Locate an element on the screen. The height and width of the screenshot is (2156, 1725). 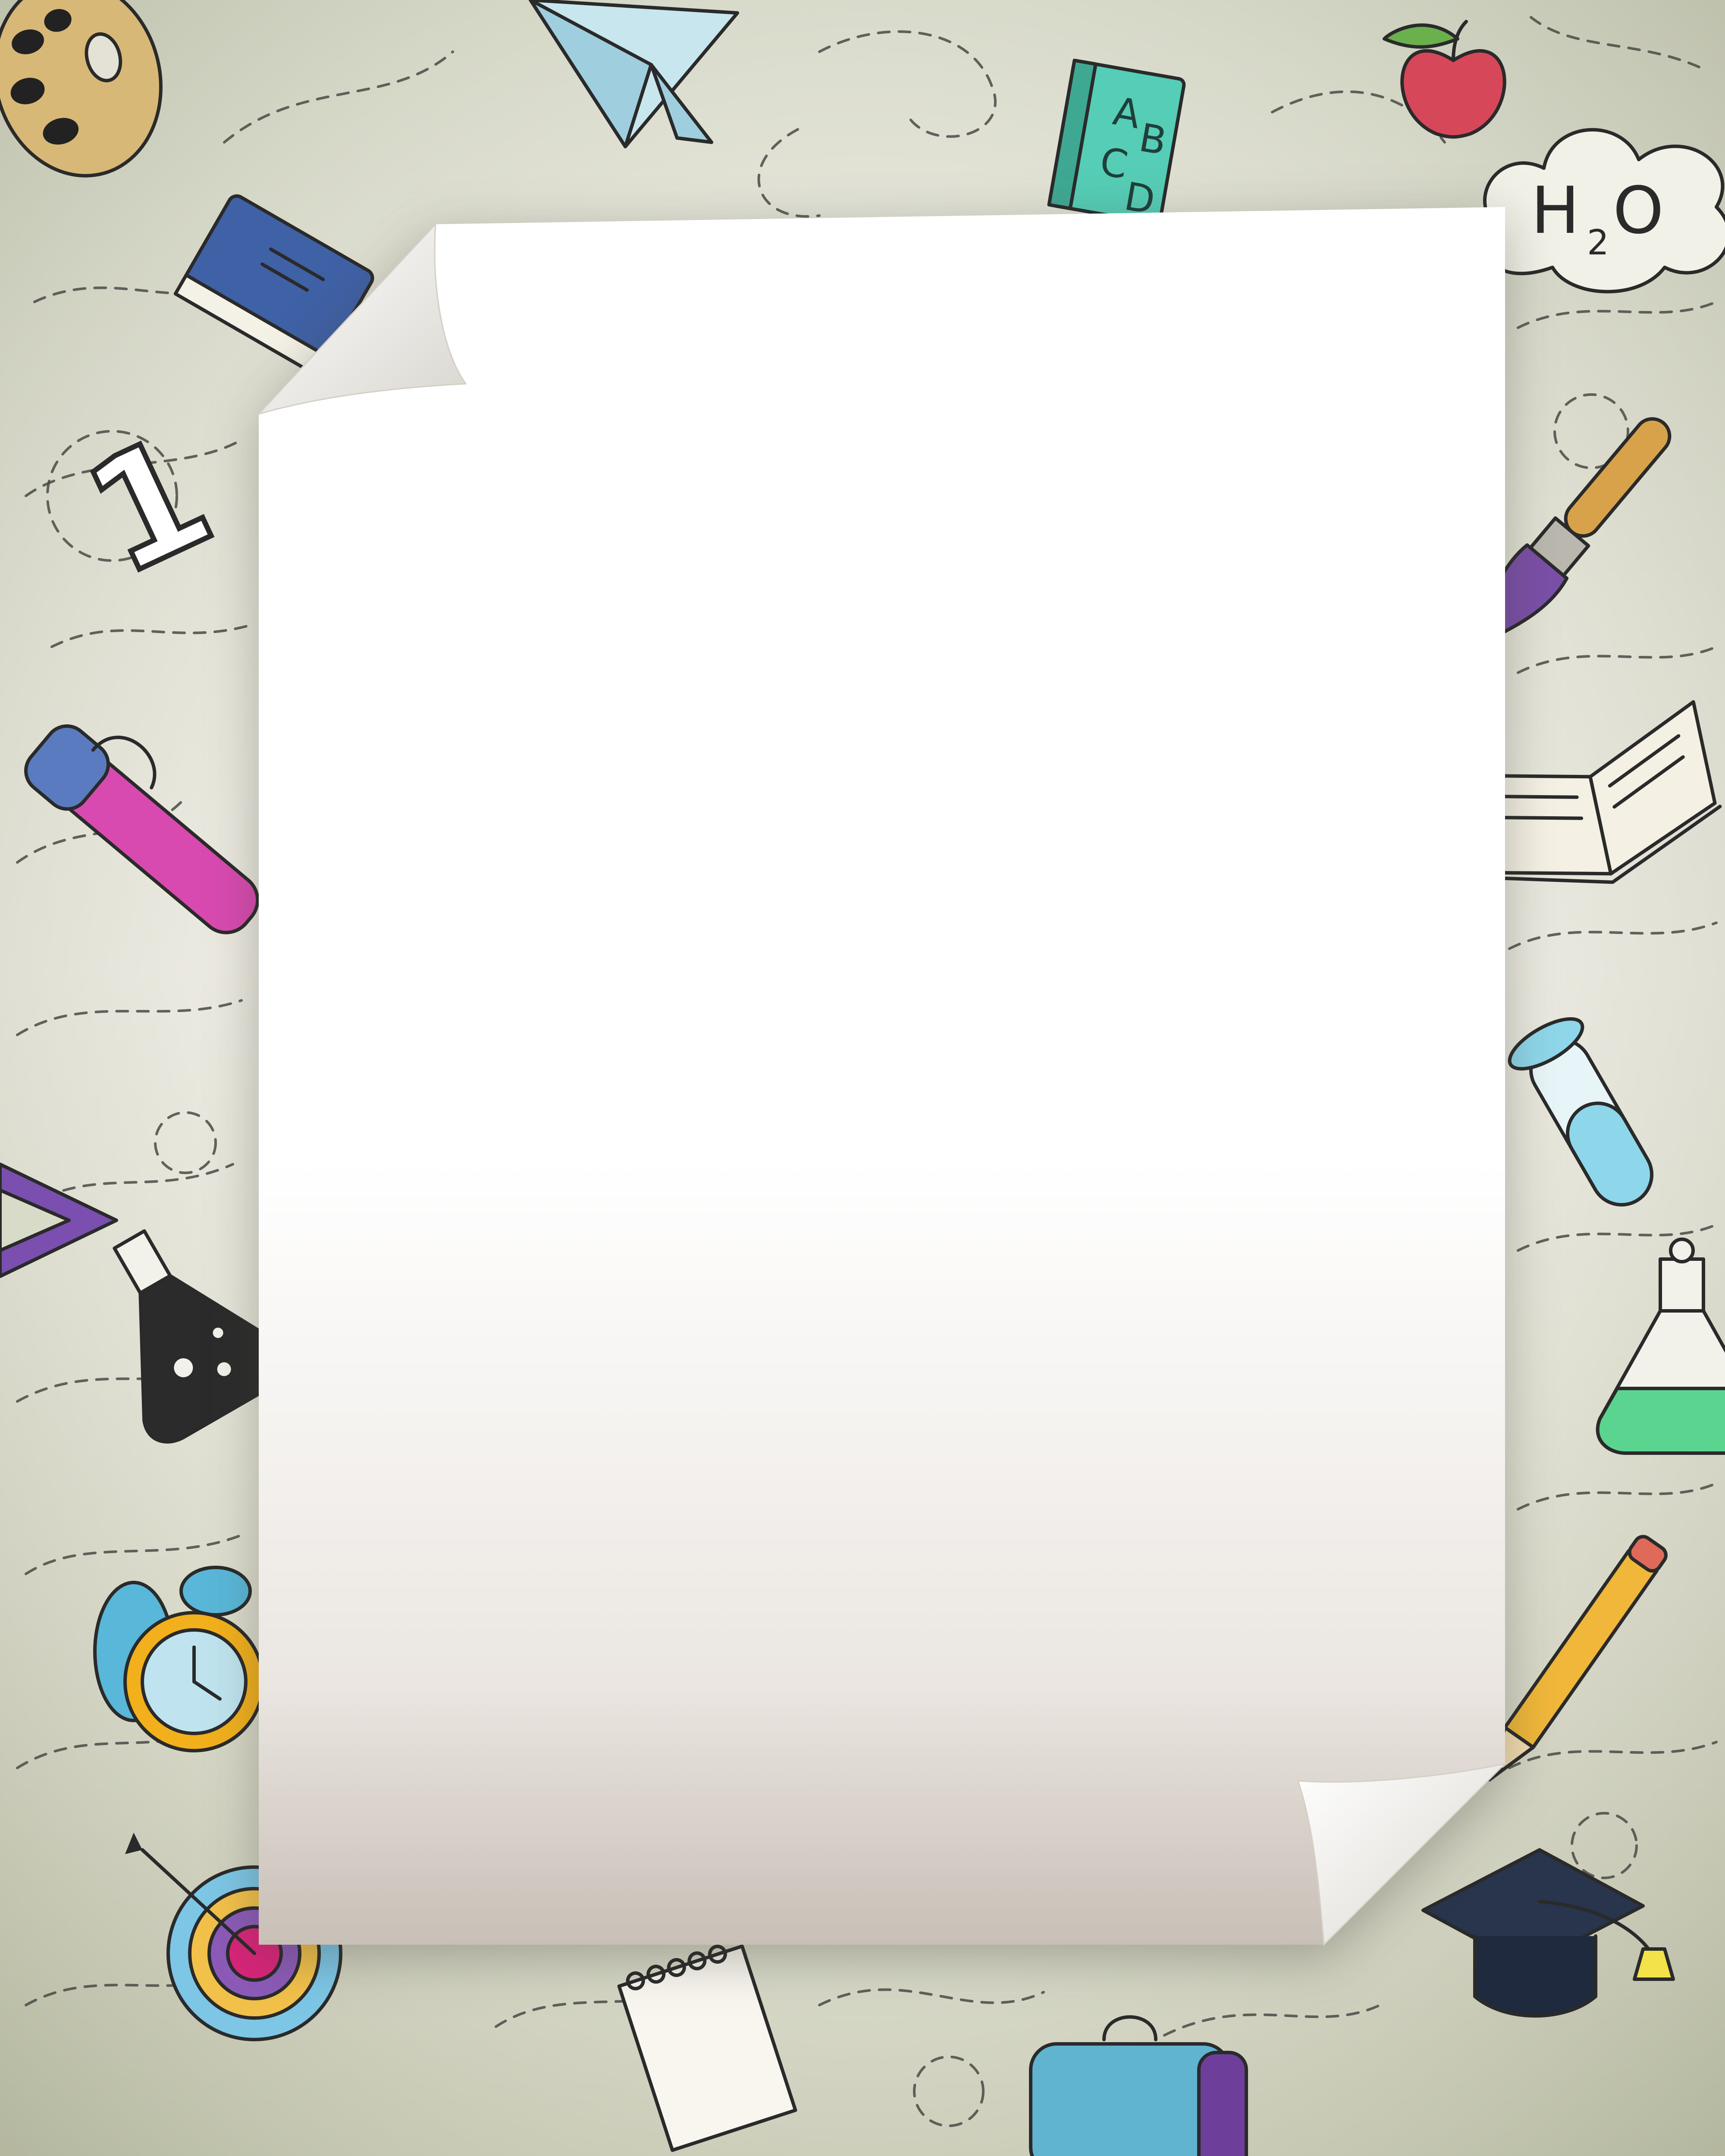
h2o-subscript: 2 is located at coordinates (1598, 242).